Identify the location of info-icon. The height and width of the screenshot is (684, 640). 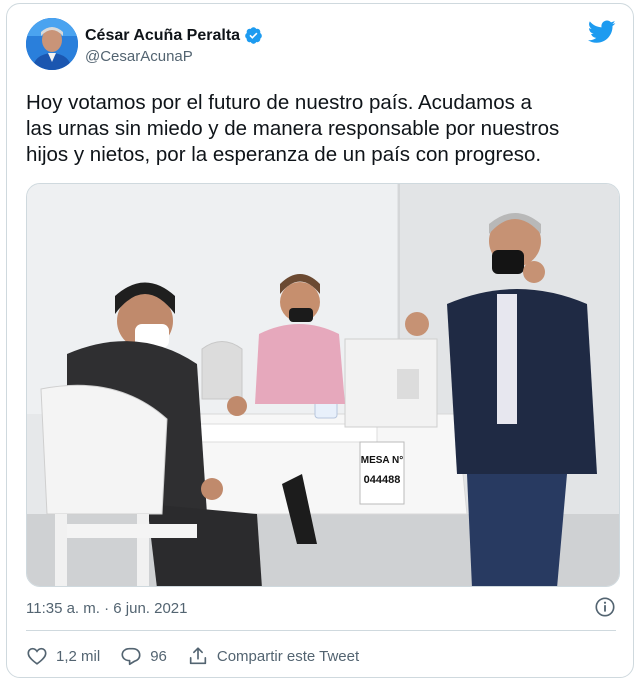
(605, 607).